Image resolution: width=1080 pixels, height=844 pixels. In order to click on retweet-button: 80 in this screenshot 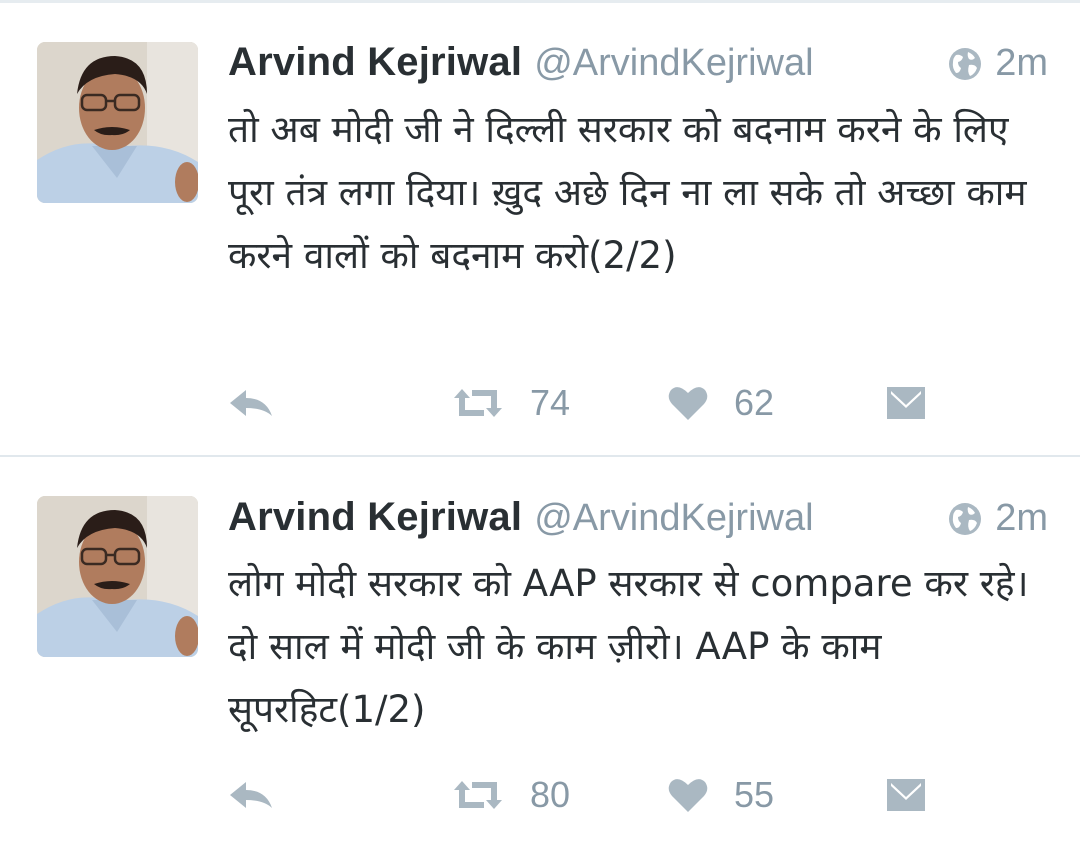, I will do `click(510, 795)`.